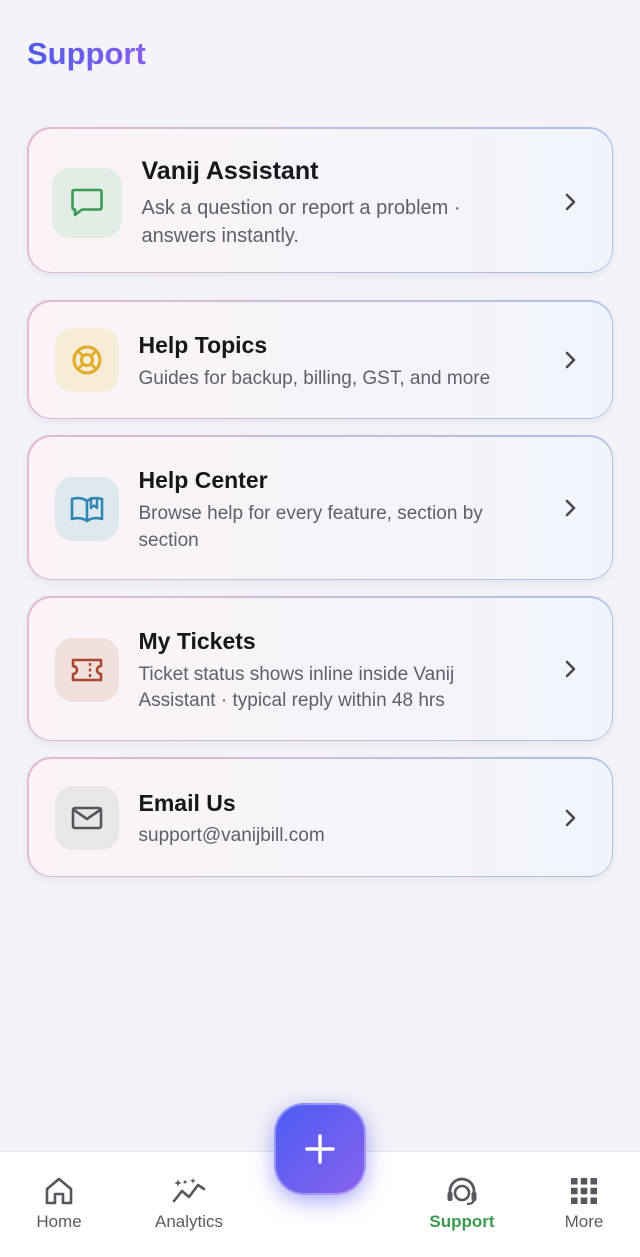  What do you see at coordinates (231, 835) in the screenshot?
I see `card-subtitle-line-1: support@vanijbill.com` at bounding box center [231, 835].